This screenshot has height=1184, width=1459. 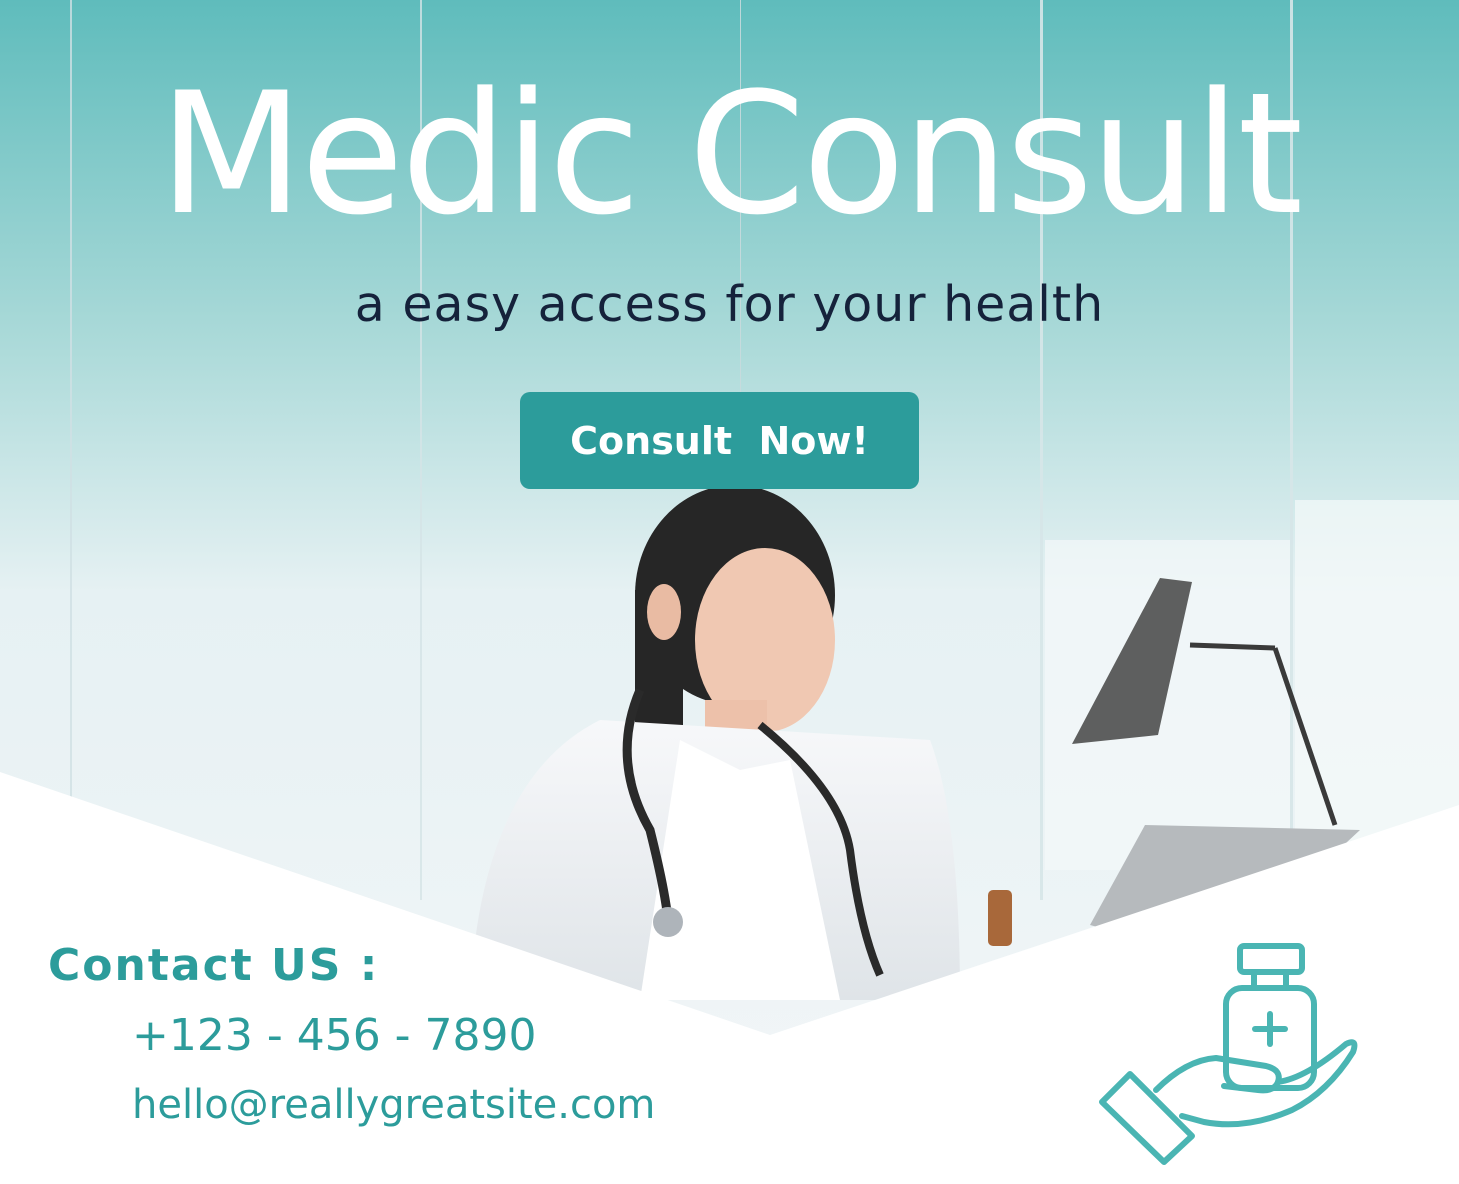 I want to click on contact-email: hello@reallygreatsite.com, so click(x=393, y=1105).